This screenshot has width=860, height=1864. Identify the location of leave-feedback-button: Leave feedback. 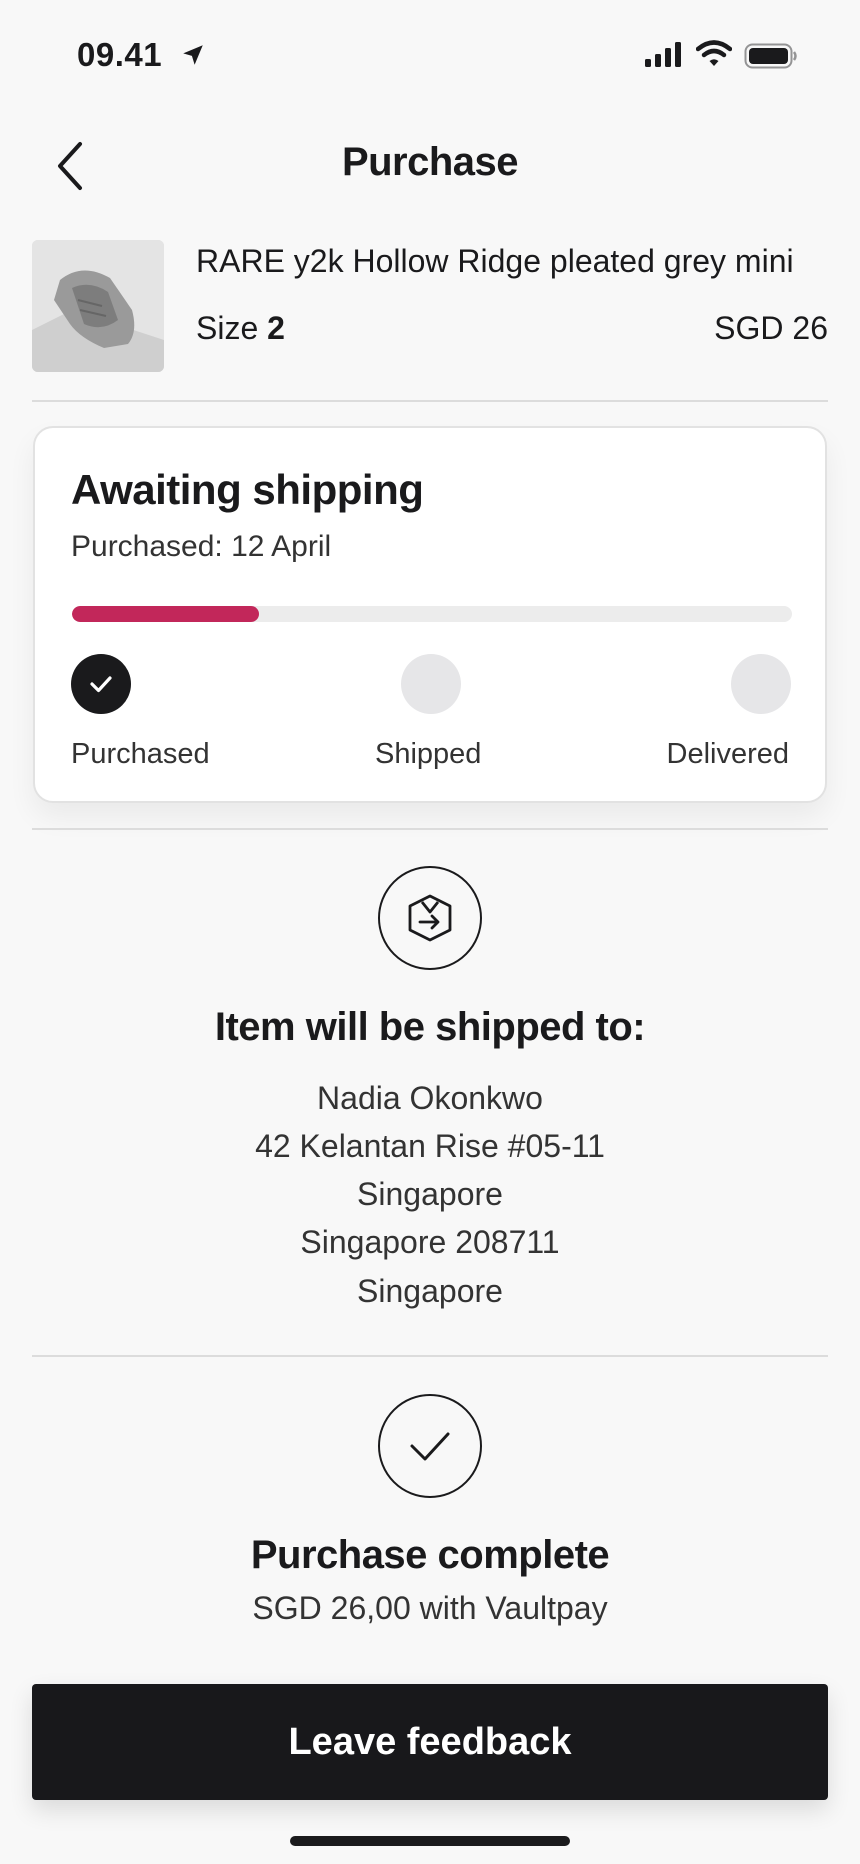
(430, 1742).